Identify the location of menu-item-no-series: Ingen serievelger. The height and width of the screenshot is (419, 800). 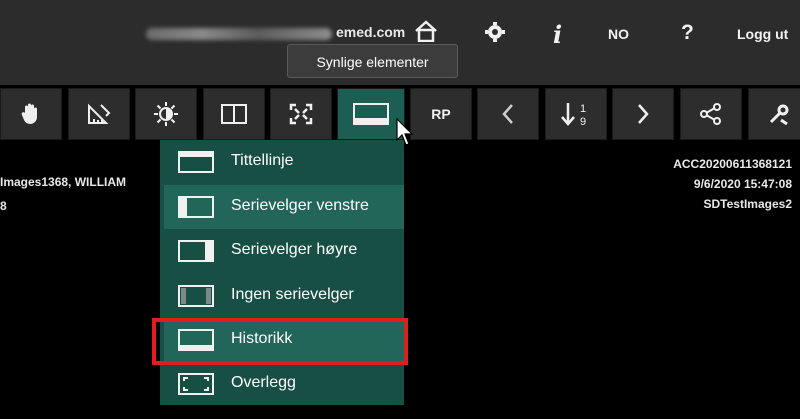
(282, 296).